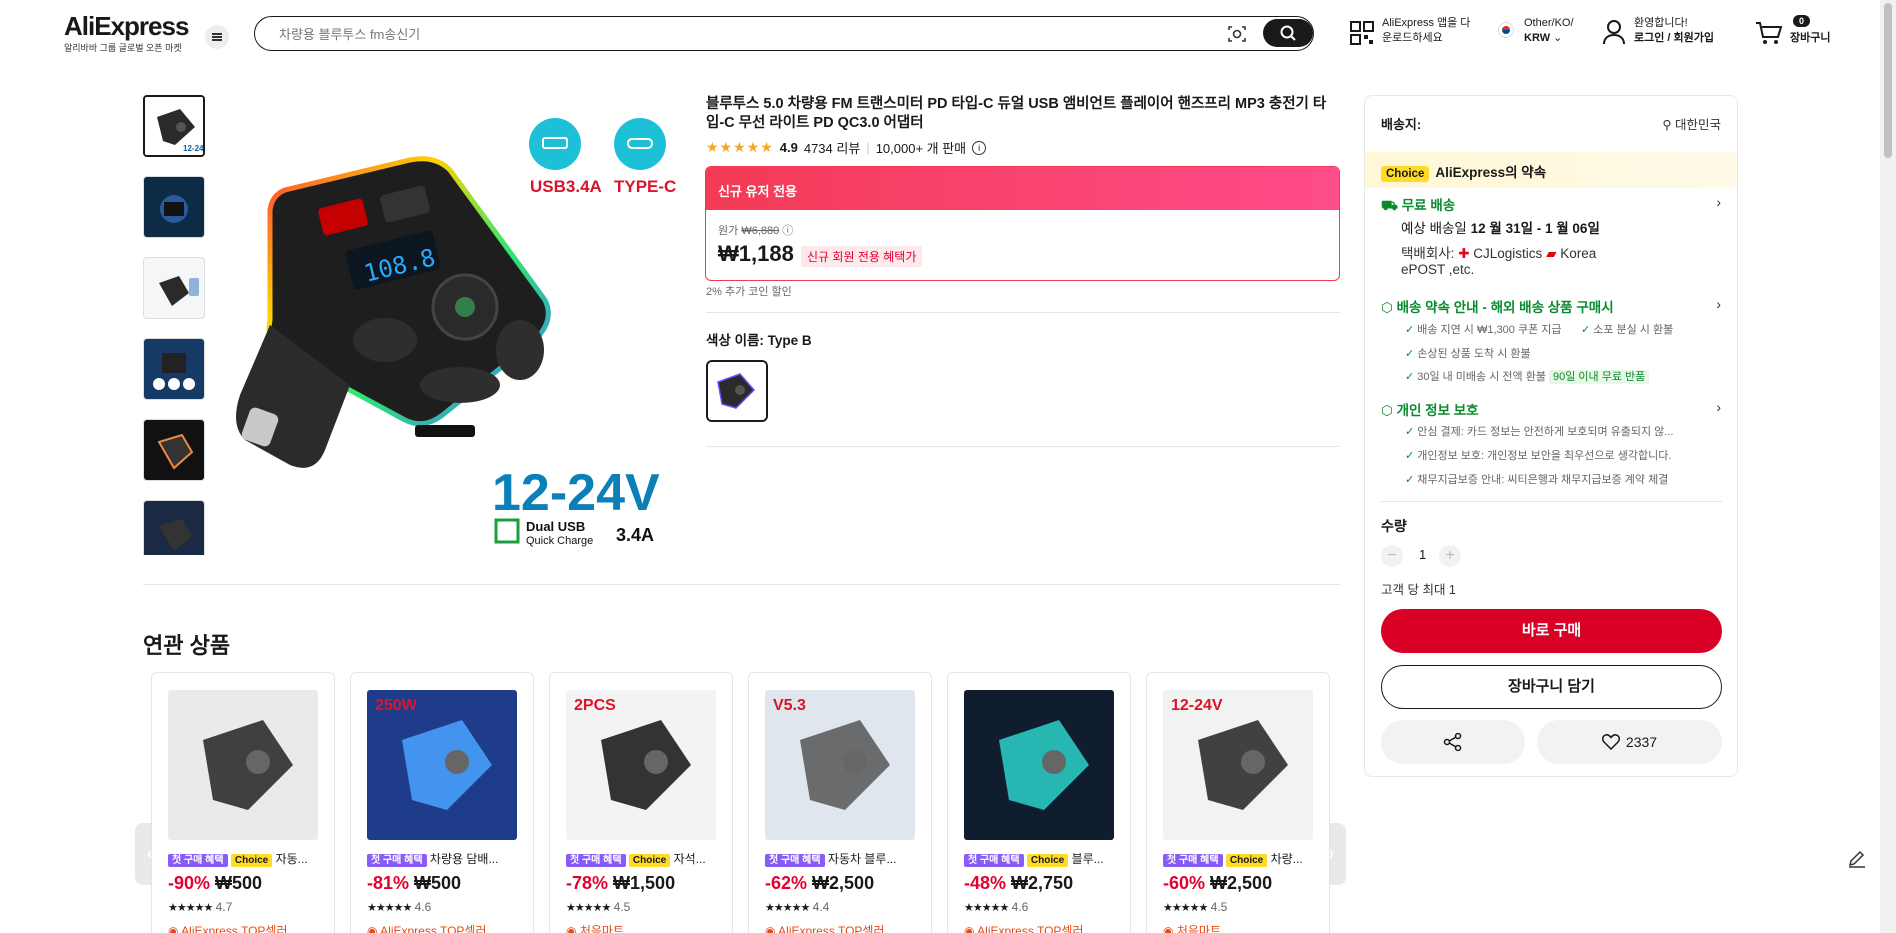  Describe the element at coordinates (1387, 307) in the screenshot. I see `shield-icon: ⬡` at that location.